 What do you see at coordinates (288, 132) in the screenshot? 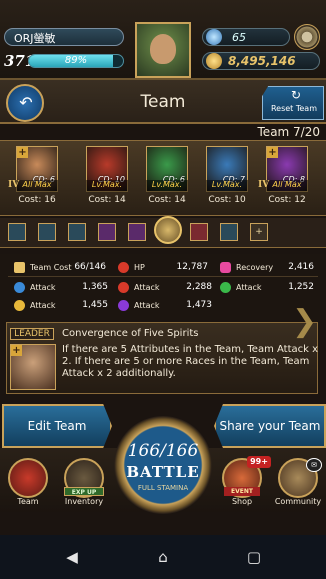
I see `team-counter: Team 7/20` at bounding box center [288, 132].